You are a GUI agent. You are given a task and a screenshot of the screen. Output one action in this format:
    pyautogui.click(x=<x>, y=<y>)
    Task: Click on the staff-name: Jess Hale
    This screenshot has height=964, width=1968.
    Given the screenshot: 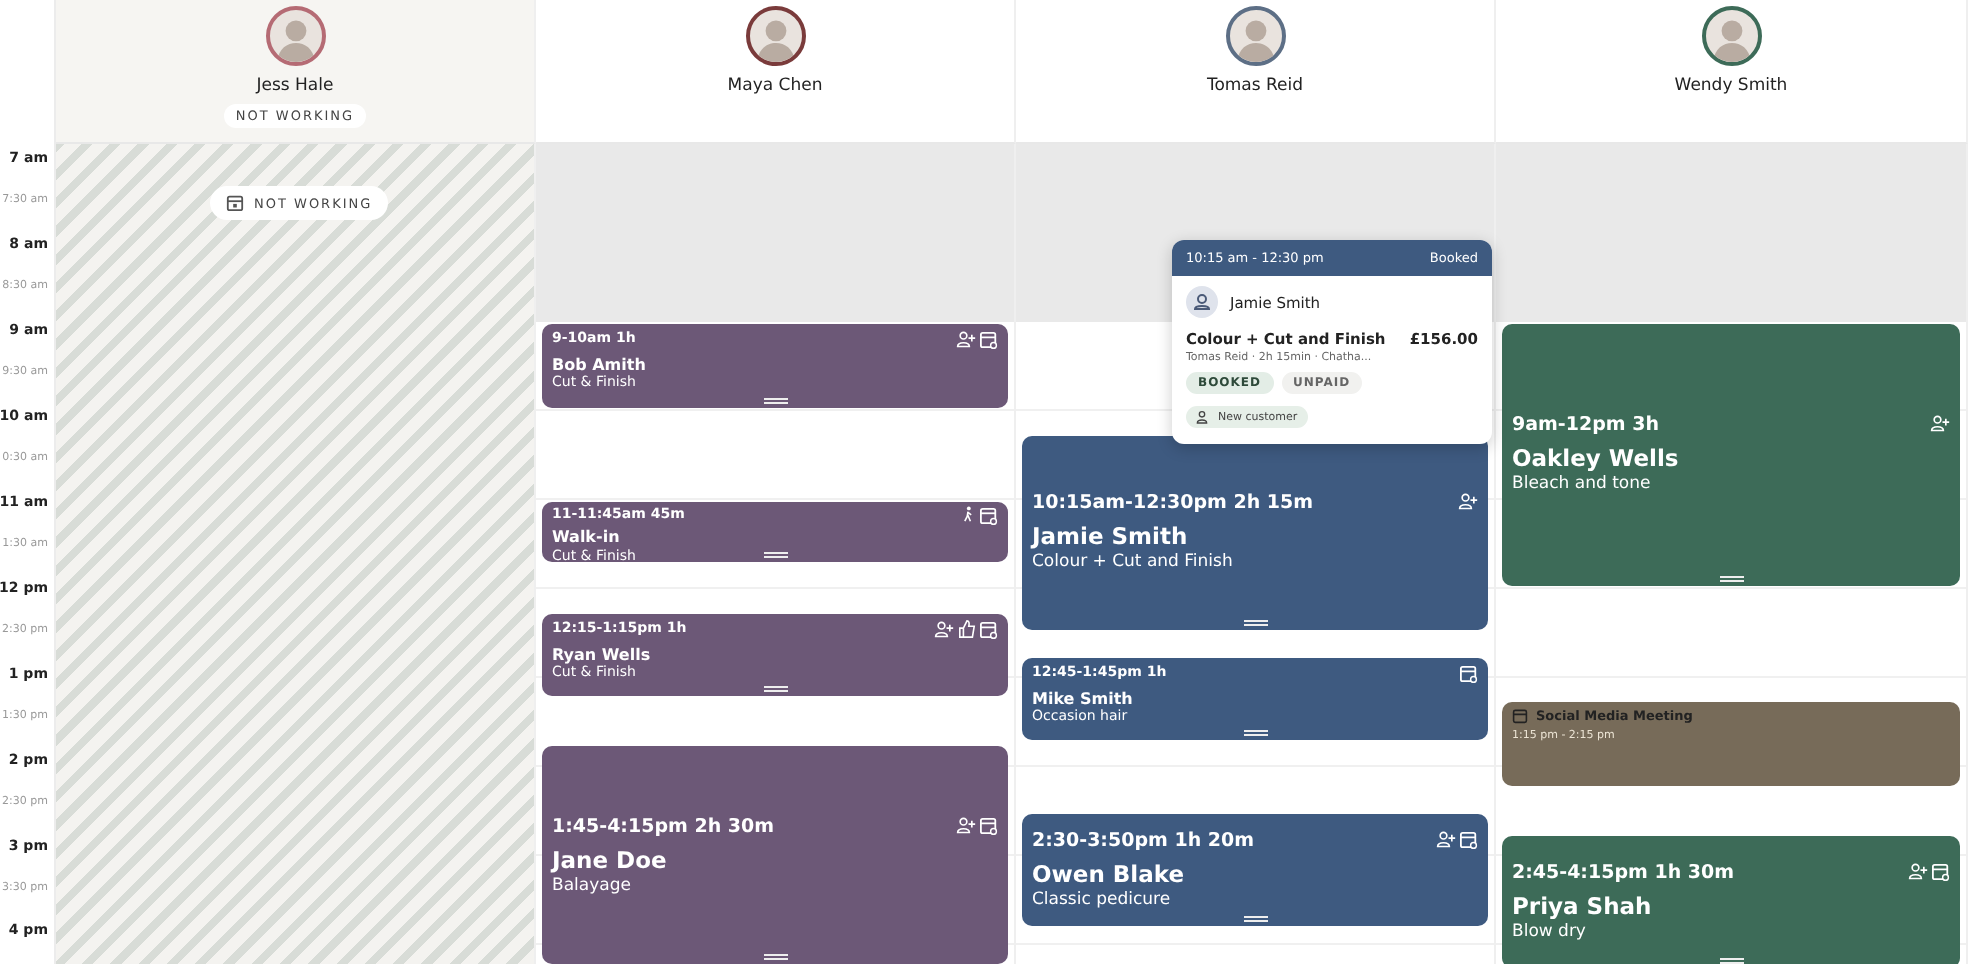 What is the action you would take?
    pyautogui.click(x=295, y=86)
    